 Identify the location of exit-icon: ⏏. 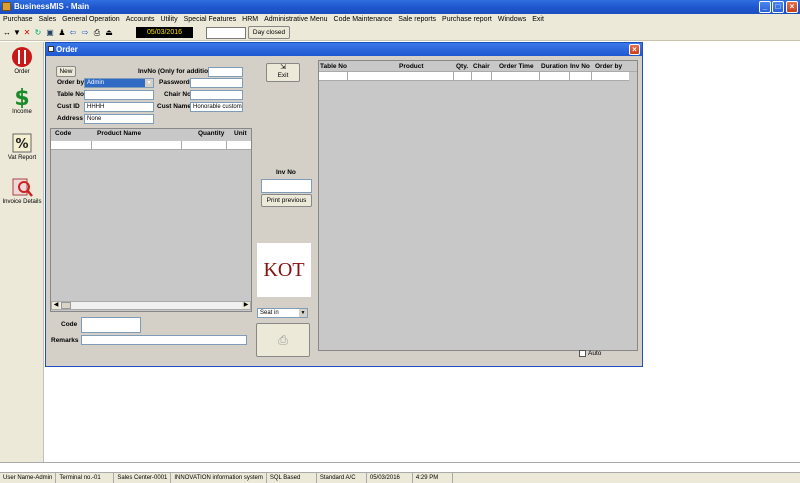
(109, 32).